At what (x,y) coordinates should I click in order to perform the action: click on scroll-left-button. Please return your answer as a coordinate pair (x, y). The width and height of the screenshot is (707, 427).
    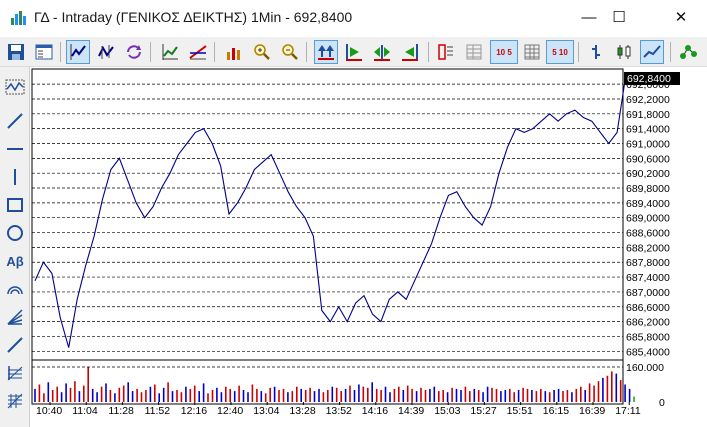
    Looking at the image, I should click on (410, 52).